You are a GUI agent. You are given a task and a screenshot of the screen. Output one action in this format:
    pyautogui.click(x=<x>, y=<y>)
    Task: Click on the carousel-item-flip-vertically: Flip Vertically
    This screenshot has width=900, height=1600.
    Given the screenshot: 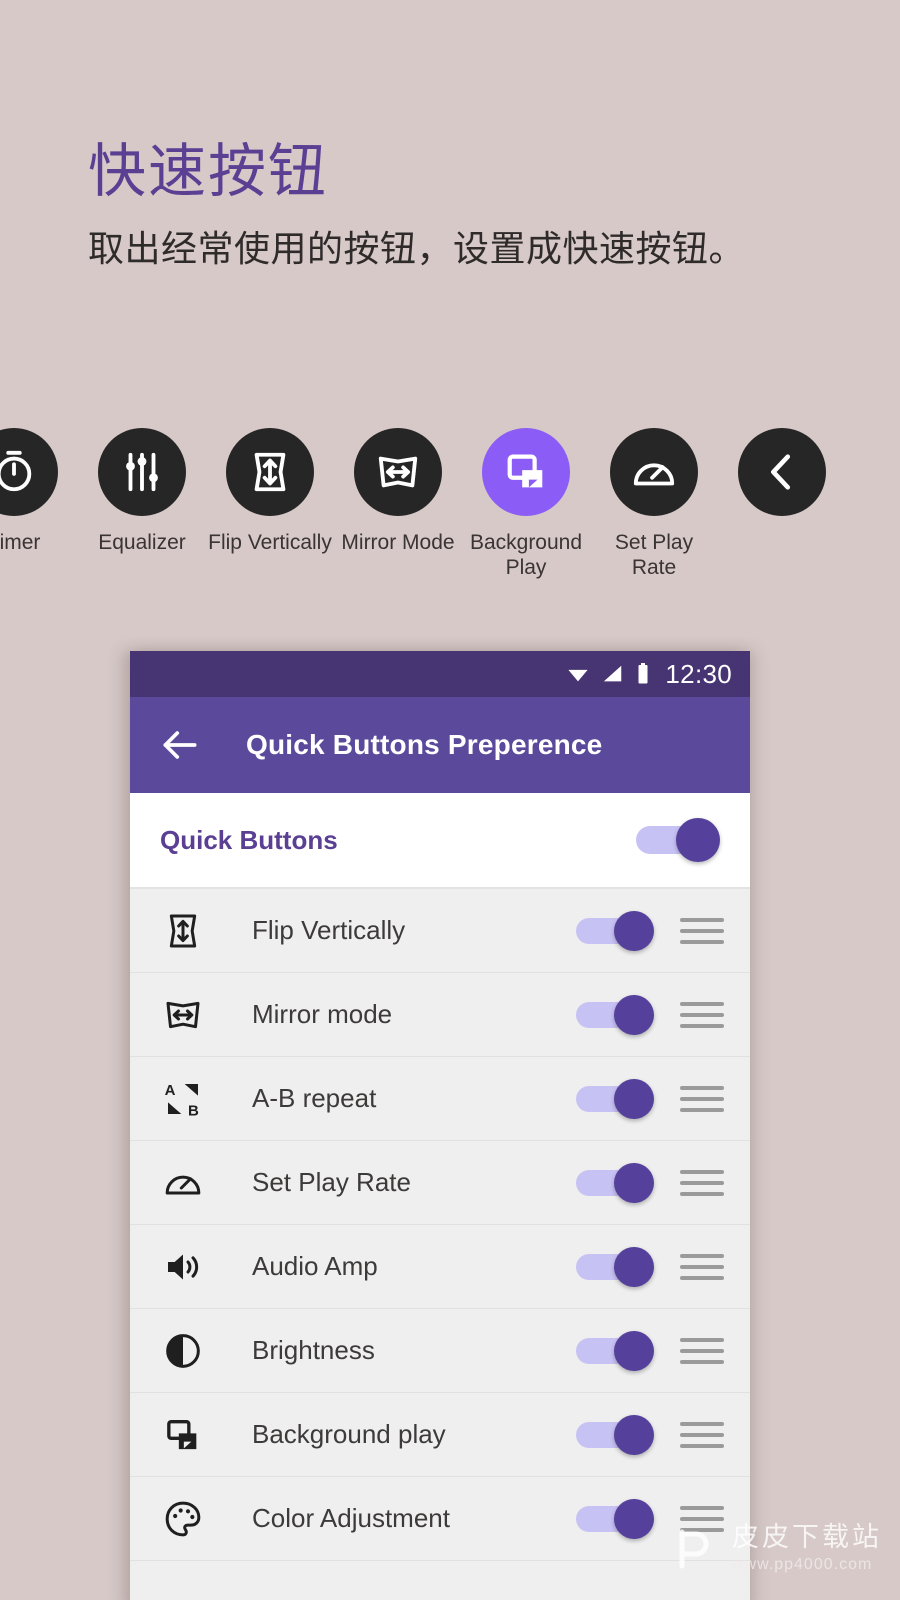 What is the action you would take?
    pyautogui.click(x=270, y=491)
    